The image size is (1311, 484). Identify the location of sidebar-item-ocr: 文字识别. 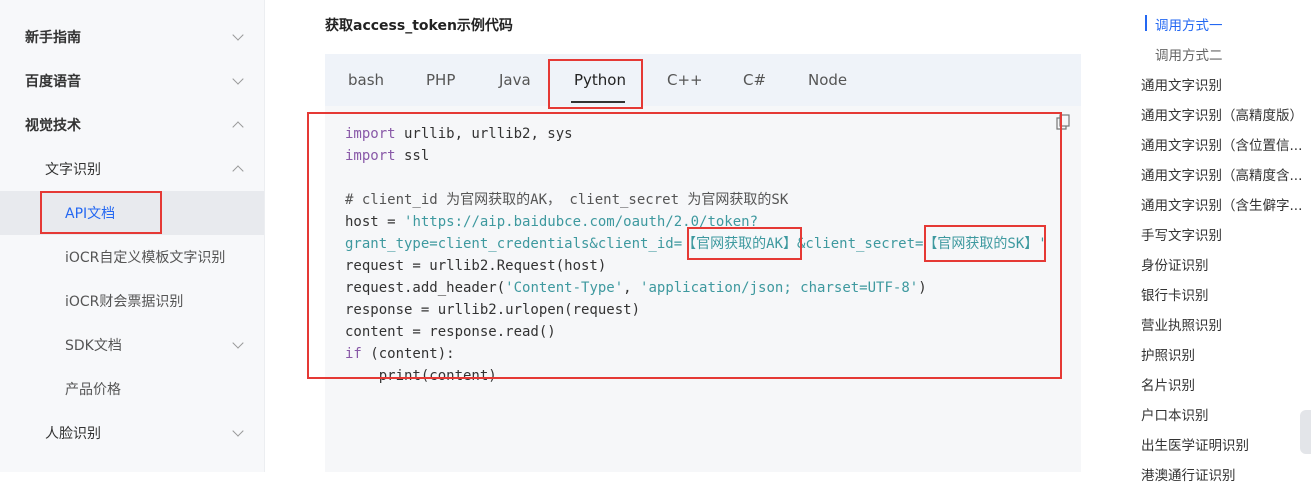
(132, 169).